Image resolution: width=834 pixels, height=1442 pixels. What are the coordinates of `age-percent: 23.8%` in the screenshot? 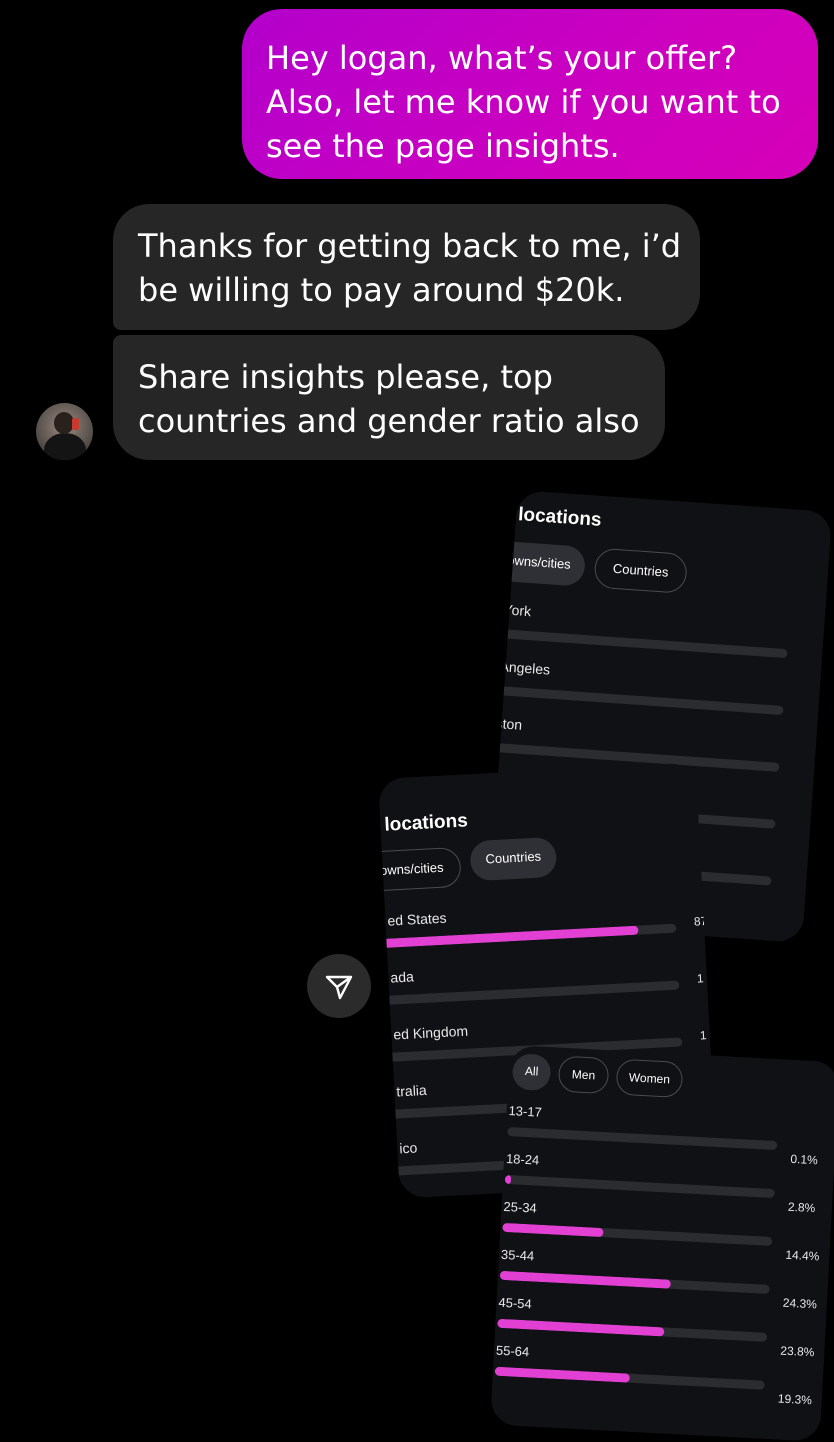 It's located at (797, 1352).